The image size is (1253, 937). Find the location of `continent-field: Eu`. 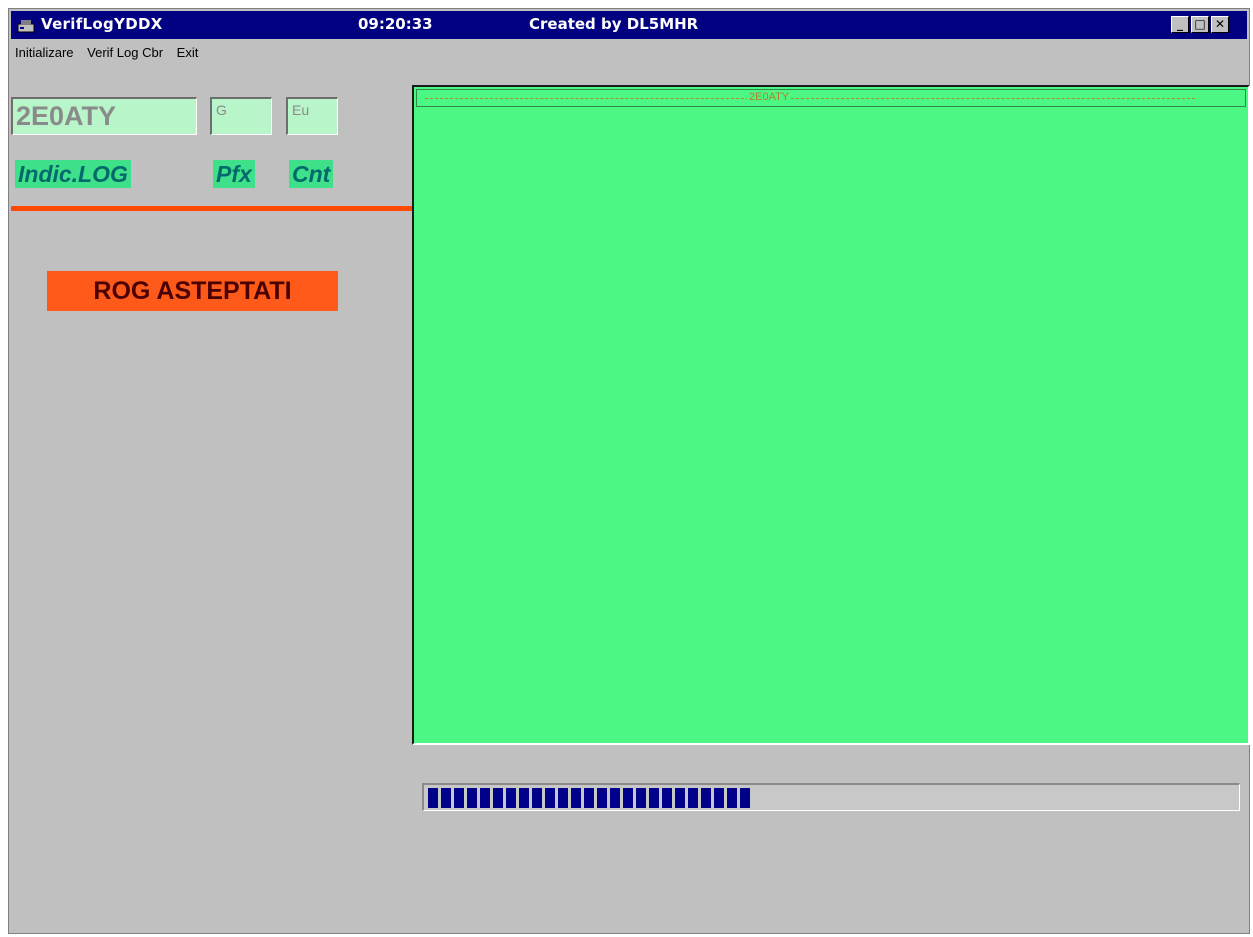

continent-field: Eu is located at coordinates (312, 116).